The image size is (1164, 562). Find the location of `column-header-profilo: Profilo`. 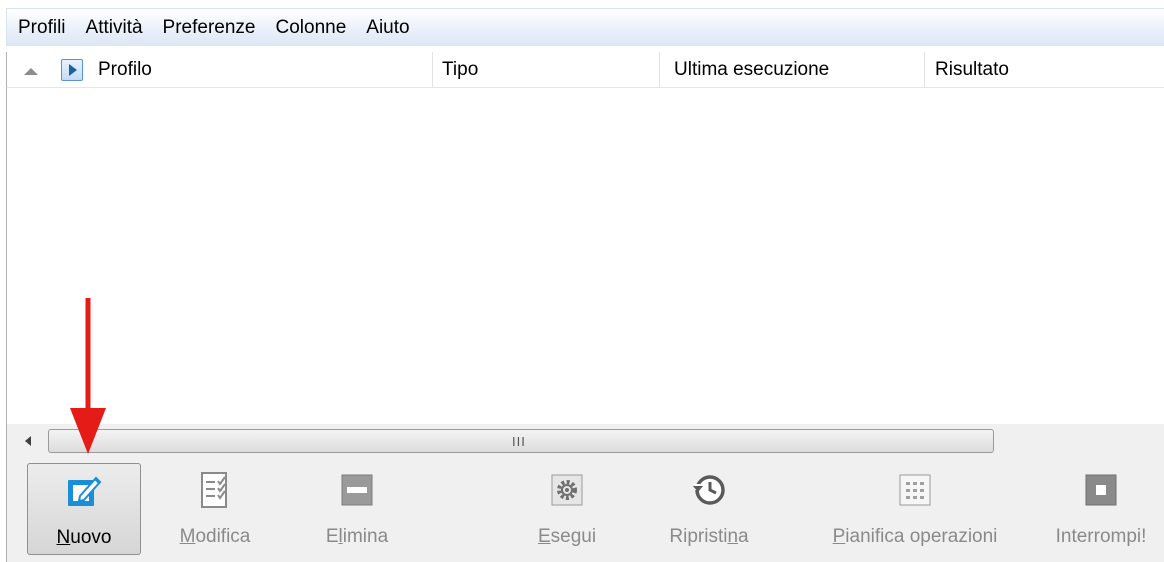

column-header-profilo: Profilo is located at coordinates (220, 70).